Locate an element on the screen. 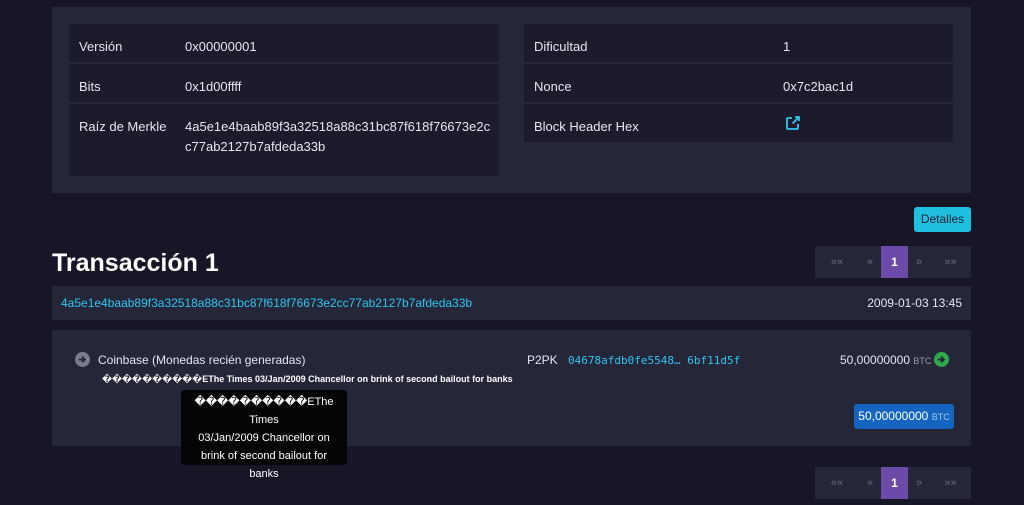  output-amount-value: 50,00000000 is located at coordinates (875, 360).